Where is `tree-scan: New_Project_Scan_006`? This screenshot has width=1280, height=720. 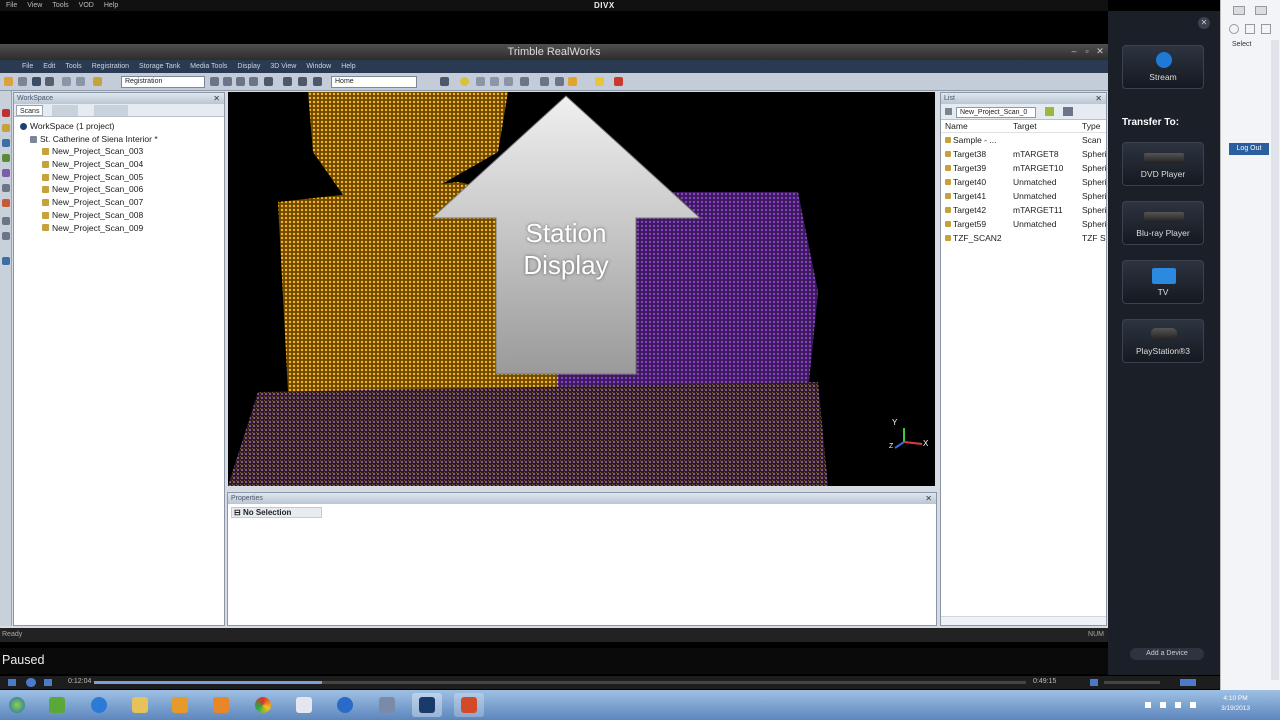
tree-scan: New_Project_Scan_006 is located at coordinates (122, 189).